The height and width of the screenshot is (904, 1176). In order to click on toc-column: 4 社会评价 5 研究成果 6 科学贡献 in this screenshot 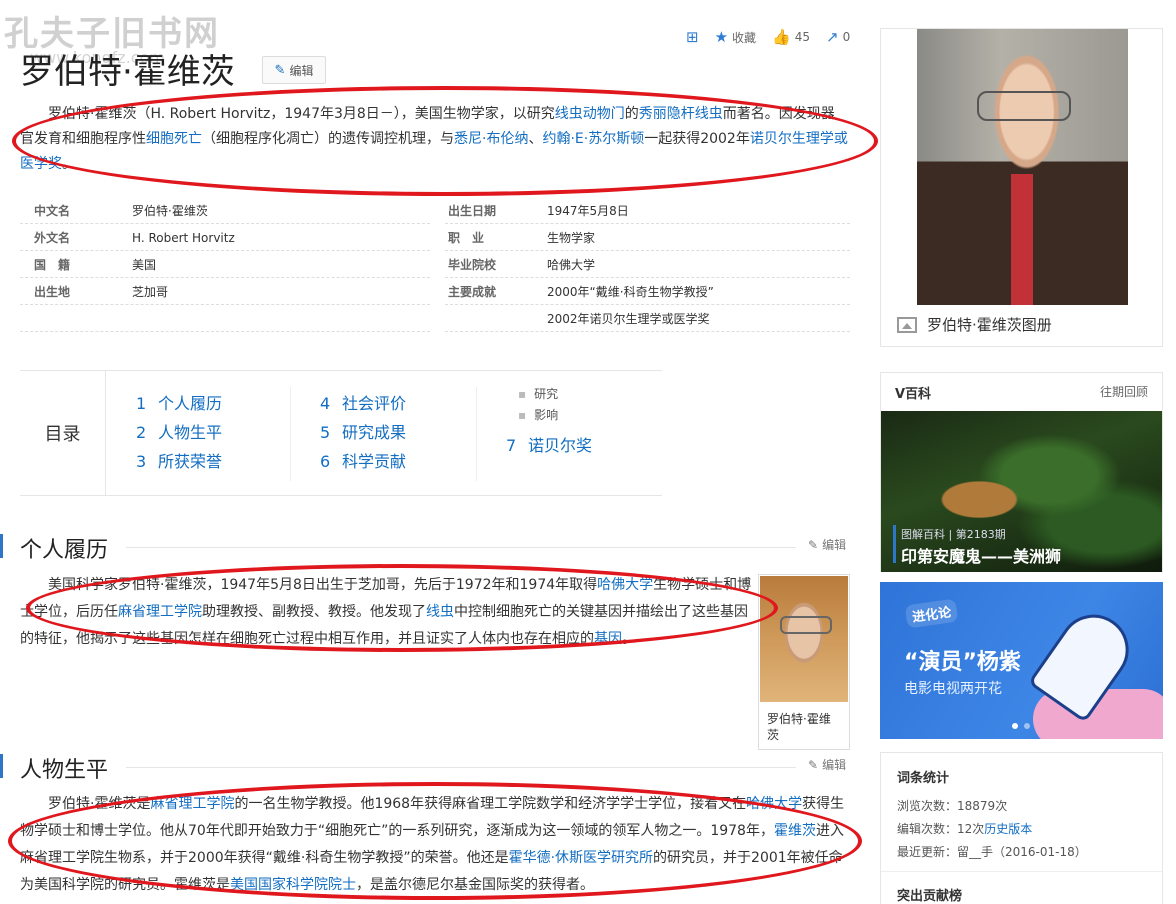, I will do `click(363, 432)`.